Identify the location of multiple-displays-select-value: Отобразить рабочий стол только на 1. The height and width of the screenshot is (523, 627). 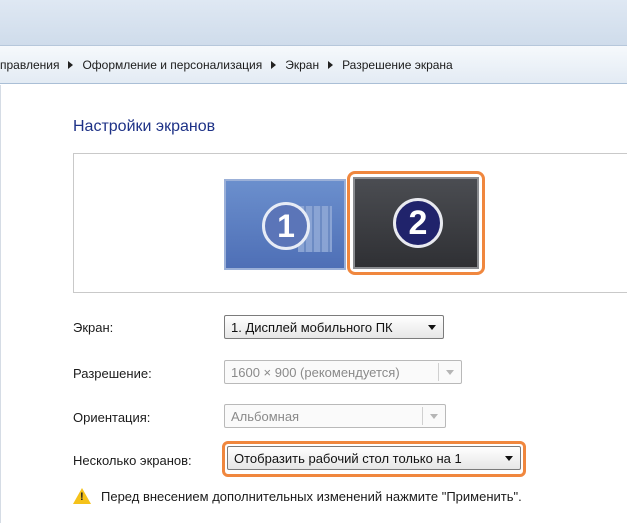
(348, 458).